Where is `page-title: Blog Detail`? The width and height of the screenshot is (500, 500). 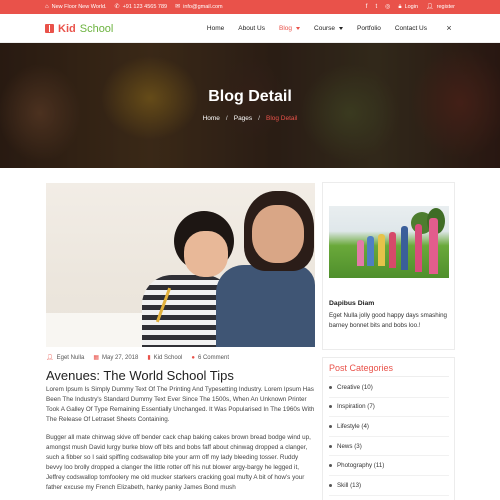 page-title: Blog Detail is located at coordinates (250, 96).